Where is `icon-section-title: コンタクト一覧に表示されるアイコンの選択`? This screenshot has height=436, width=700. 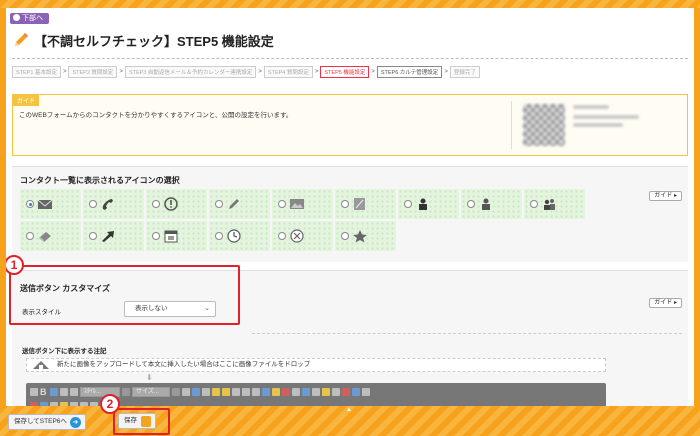 icon-section-title: コンタクト一覧に表示されるアイコンの選択 is located at coordinates (100, 180).